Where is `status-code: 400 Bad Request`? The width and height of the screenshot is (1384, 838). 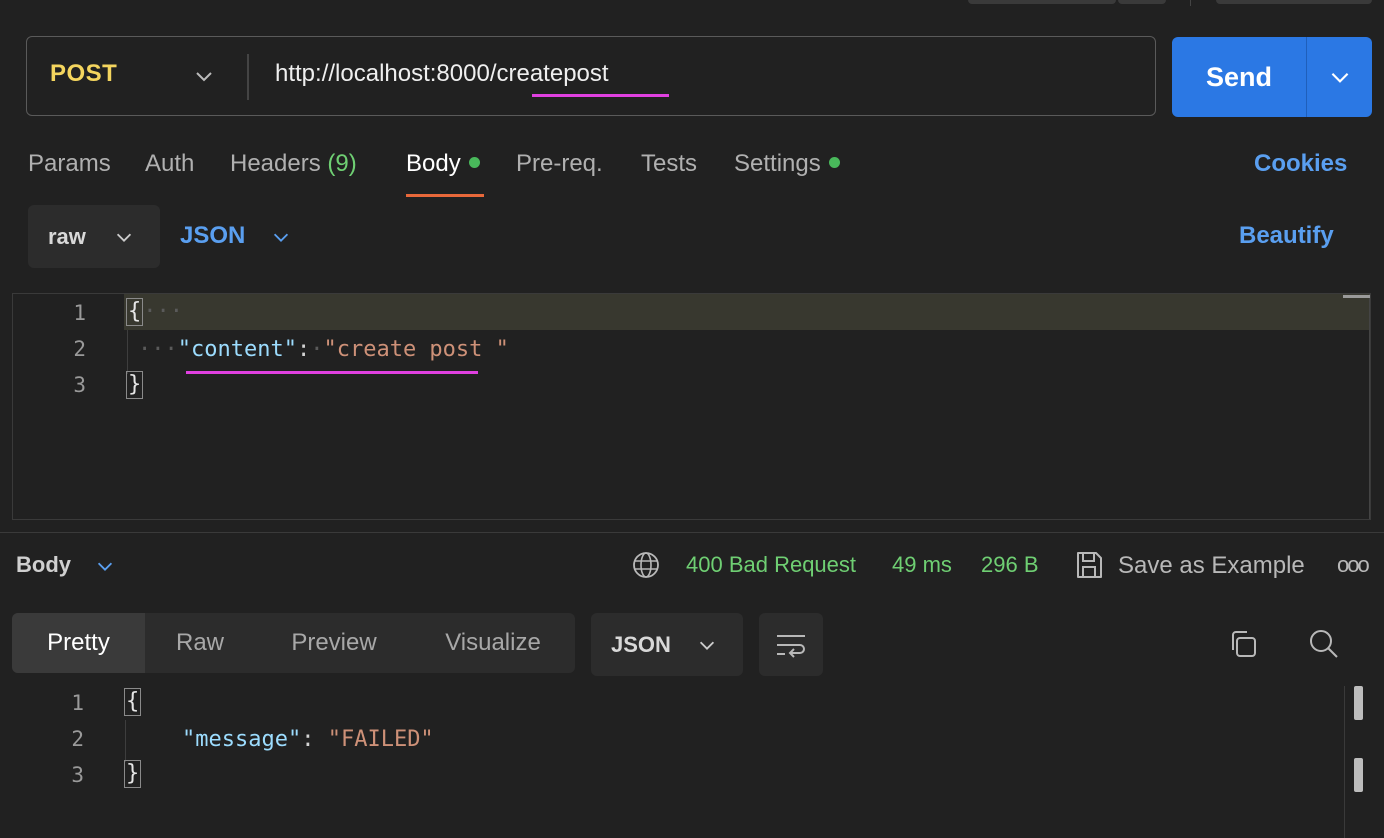
status-code: 400 Bad Request is located at coordinates (771, 565).